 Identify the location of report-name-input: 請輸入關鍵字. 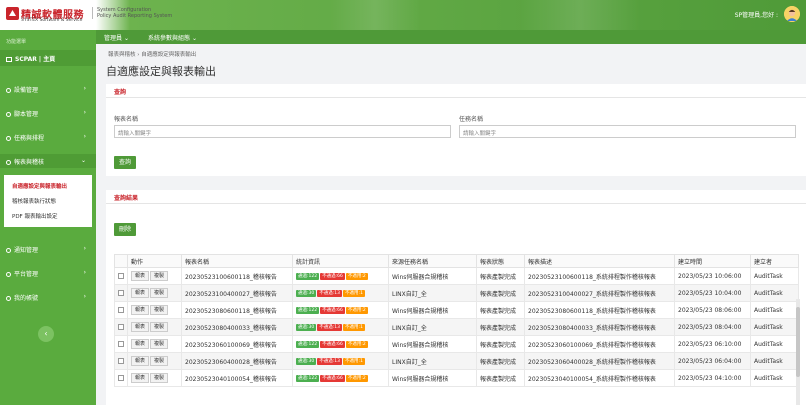
(282, 131).